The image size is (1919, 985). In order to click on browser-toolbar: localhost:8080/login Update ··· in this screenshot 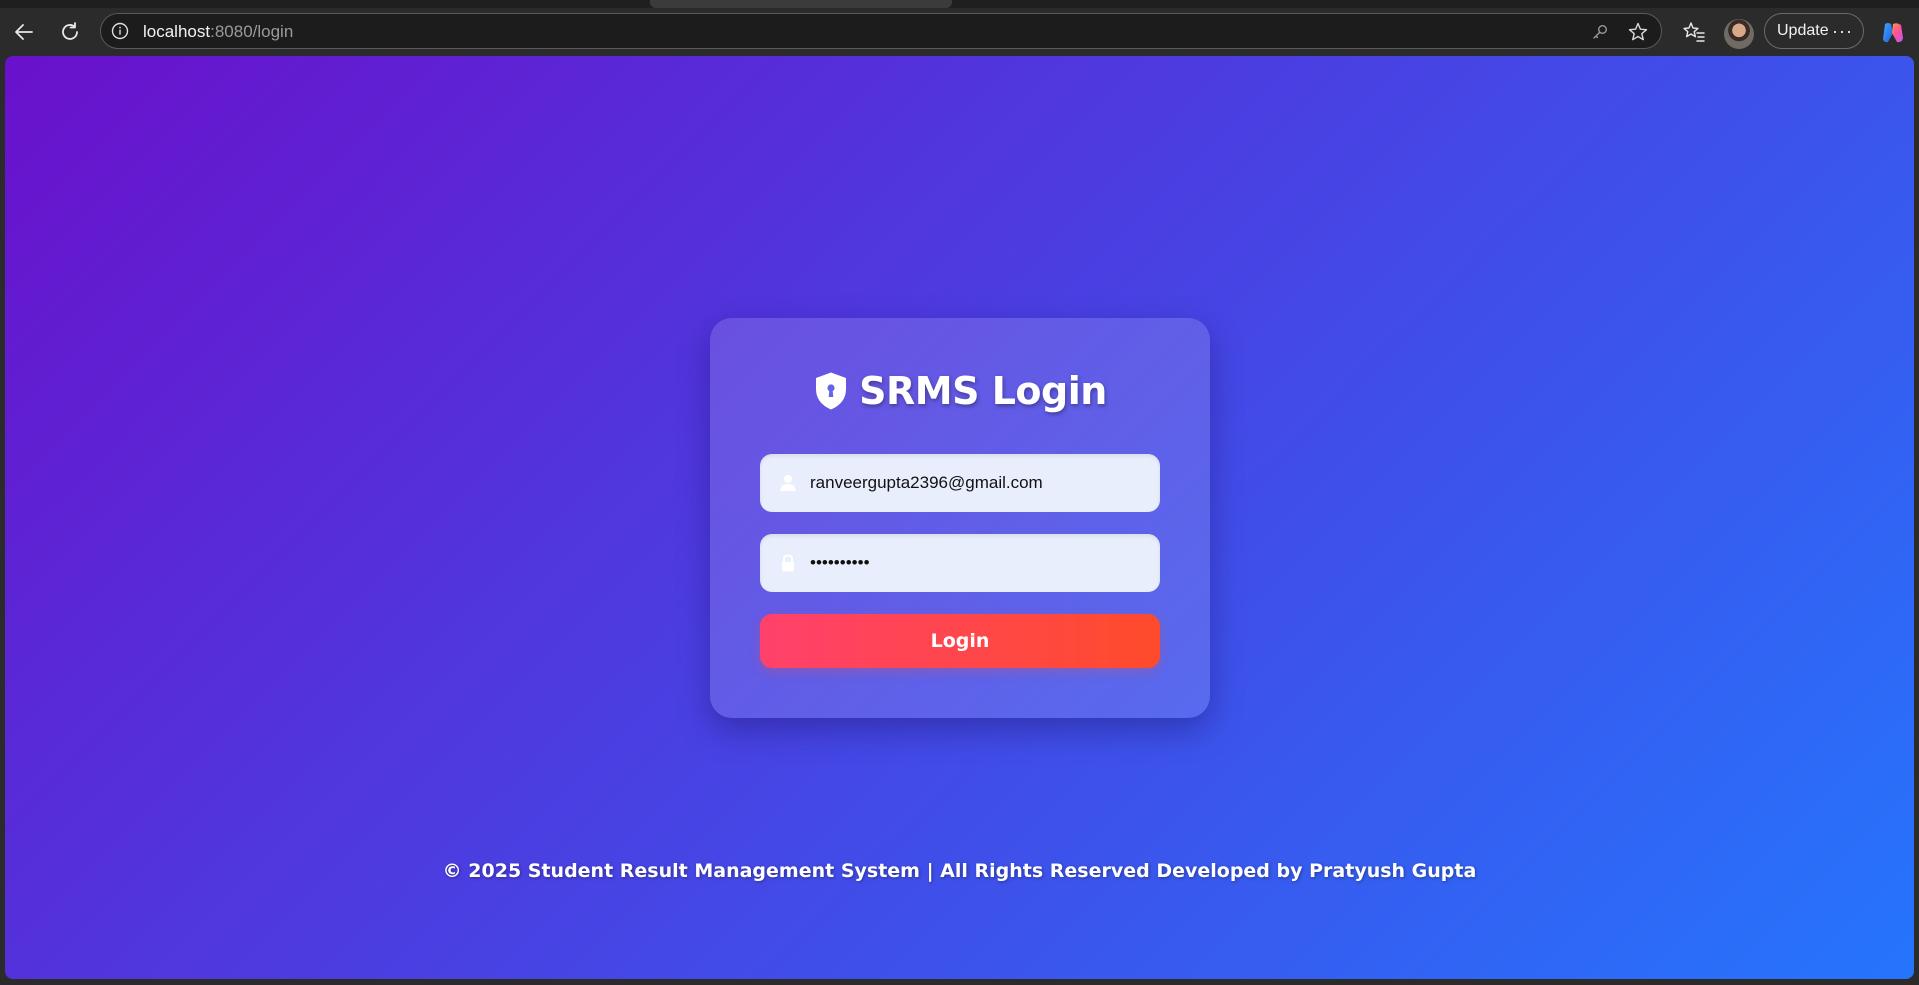, I will do `click(959, 32)`.